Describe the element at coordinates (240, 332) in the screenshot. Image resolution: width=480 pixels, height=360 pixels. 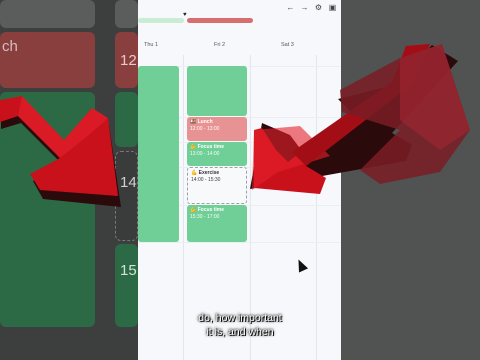
I see `caption-line-2: it is, and when` at that location.